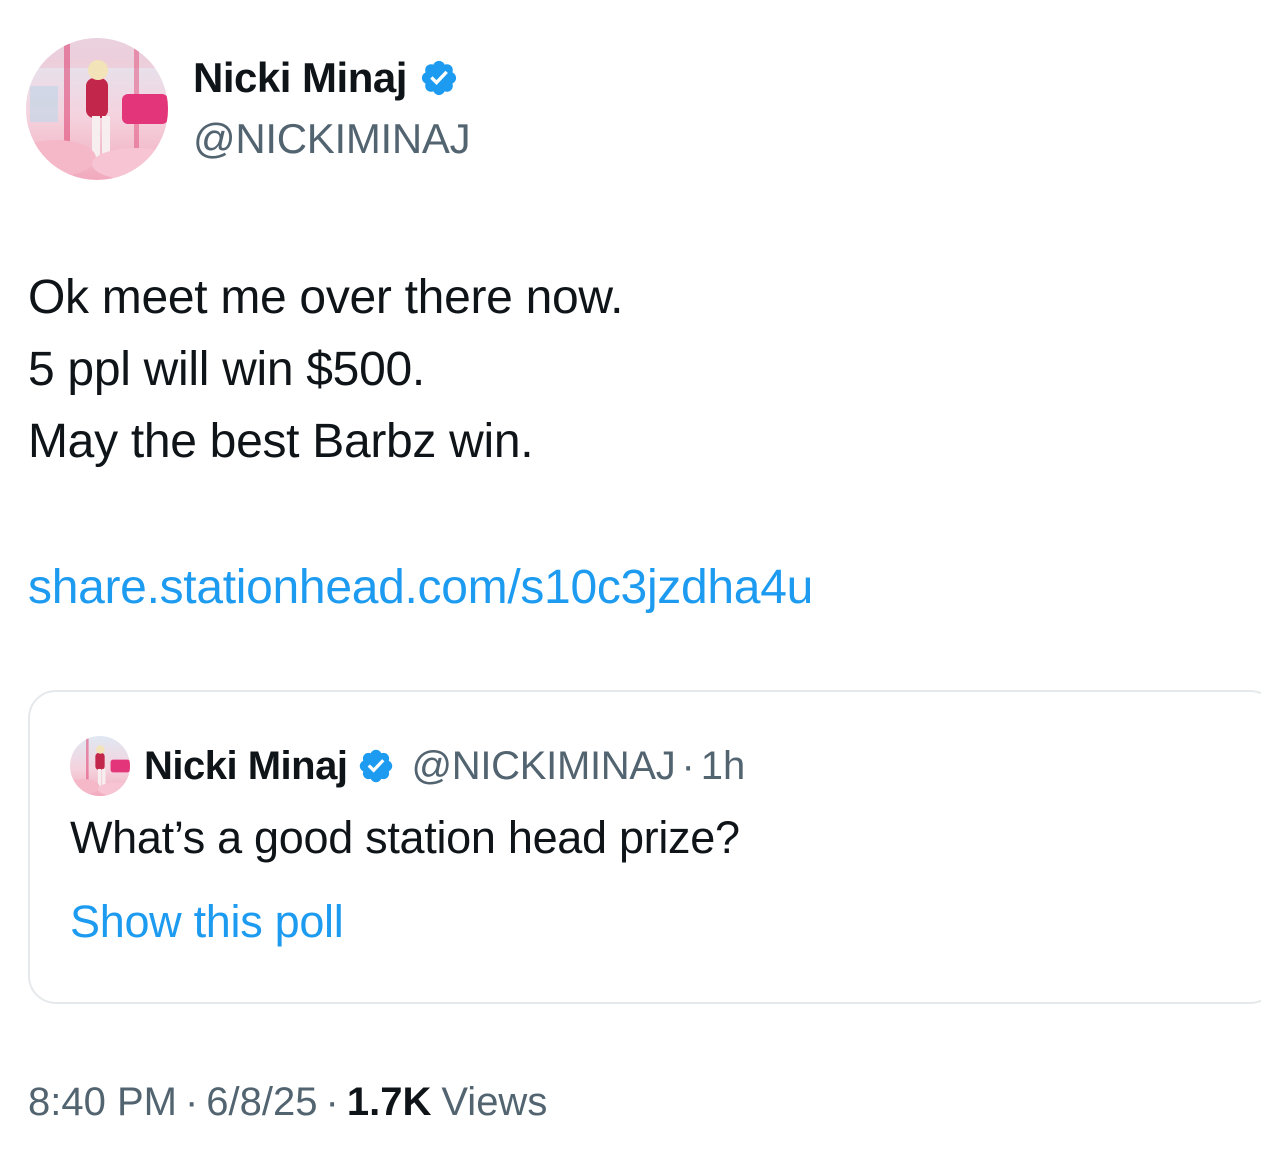  I want to click on tweet-text-line: Ok meet me over there now., so click(326, 297).